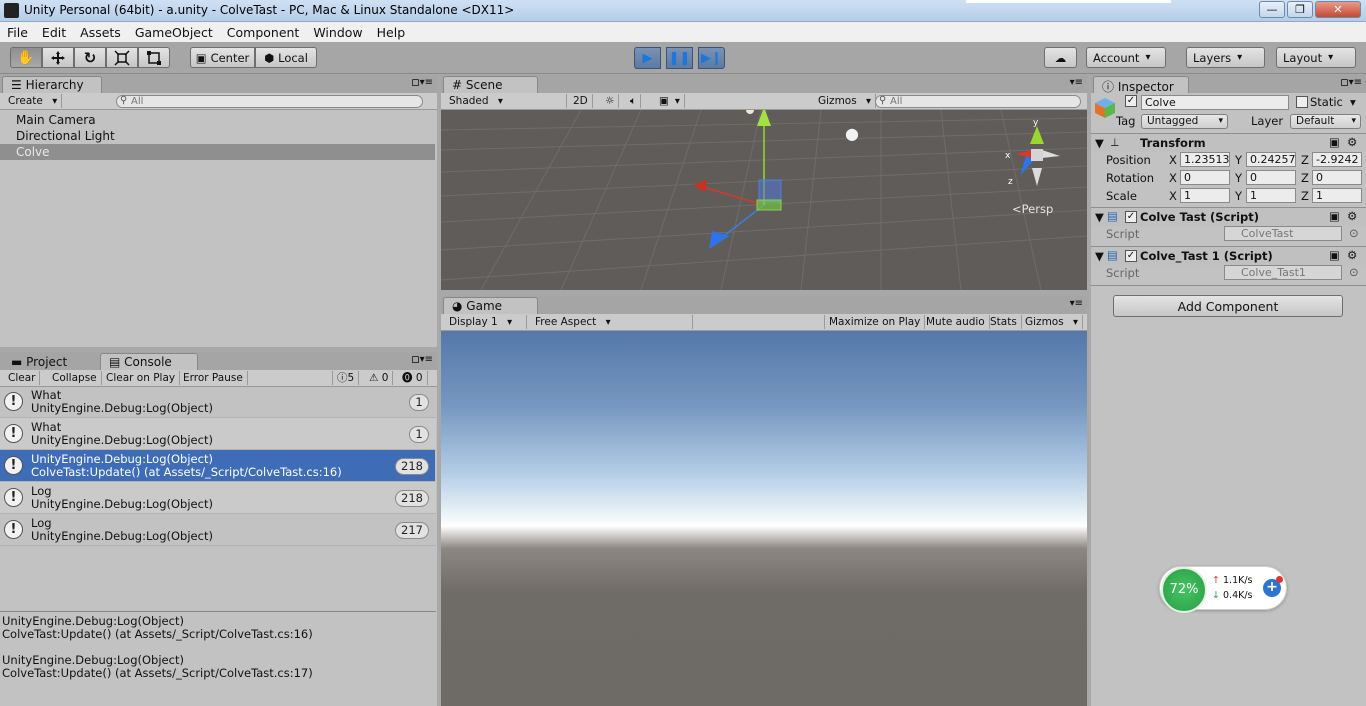 This screenshot has height=706, width=1366. I want to click on script-field: ColveTast, so click(1283, 233).